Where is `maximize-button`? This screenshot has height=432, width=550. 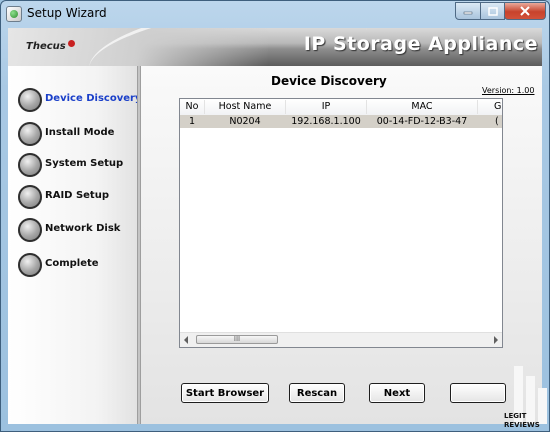 maximize-button is located at coordinates (492, 11).